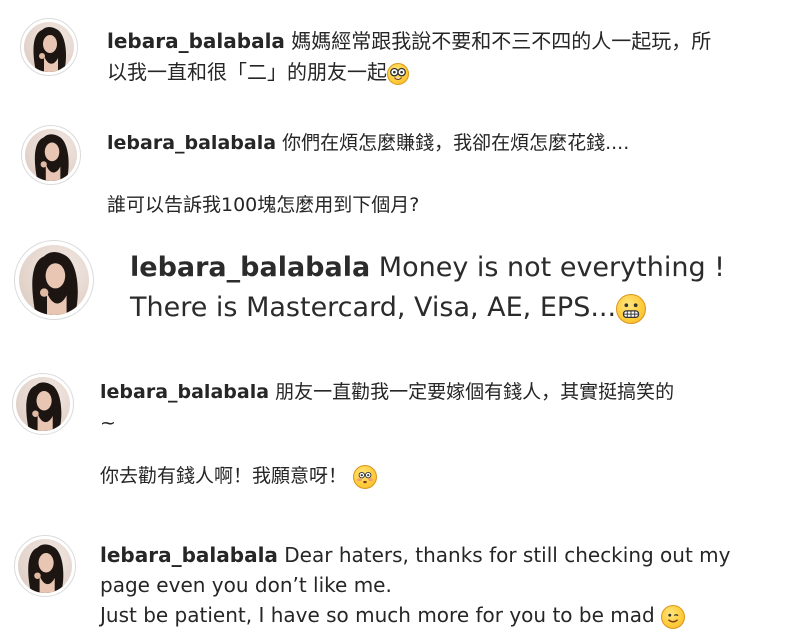 The height and width of the screenshot is (637, 800). Describe the element at coordinates (365, 476) in the screenshot. I see `flushed-face-emoji-icon` at that location.